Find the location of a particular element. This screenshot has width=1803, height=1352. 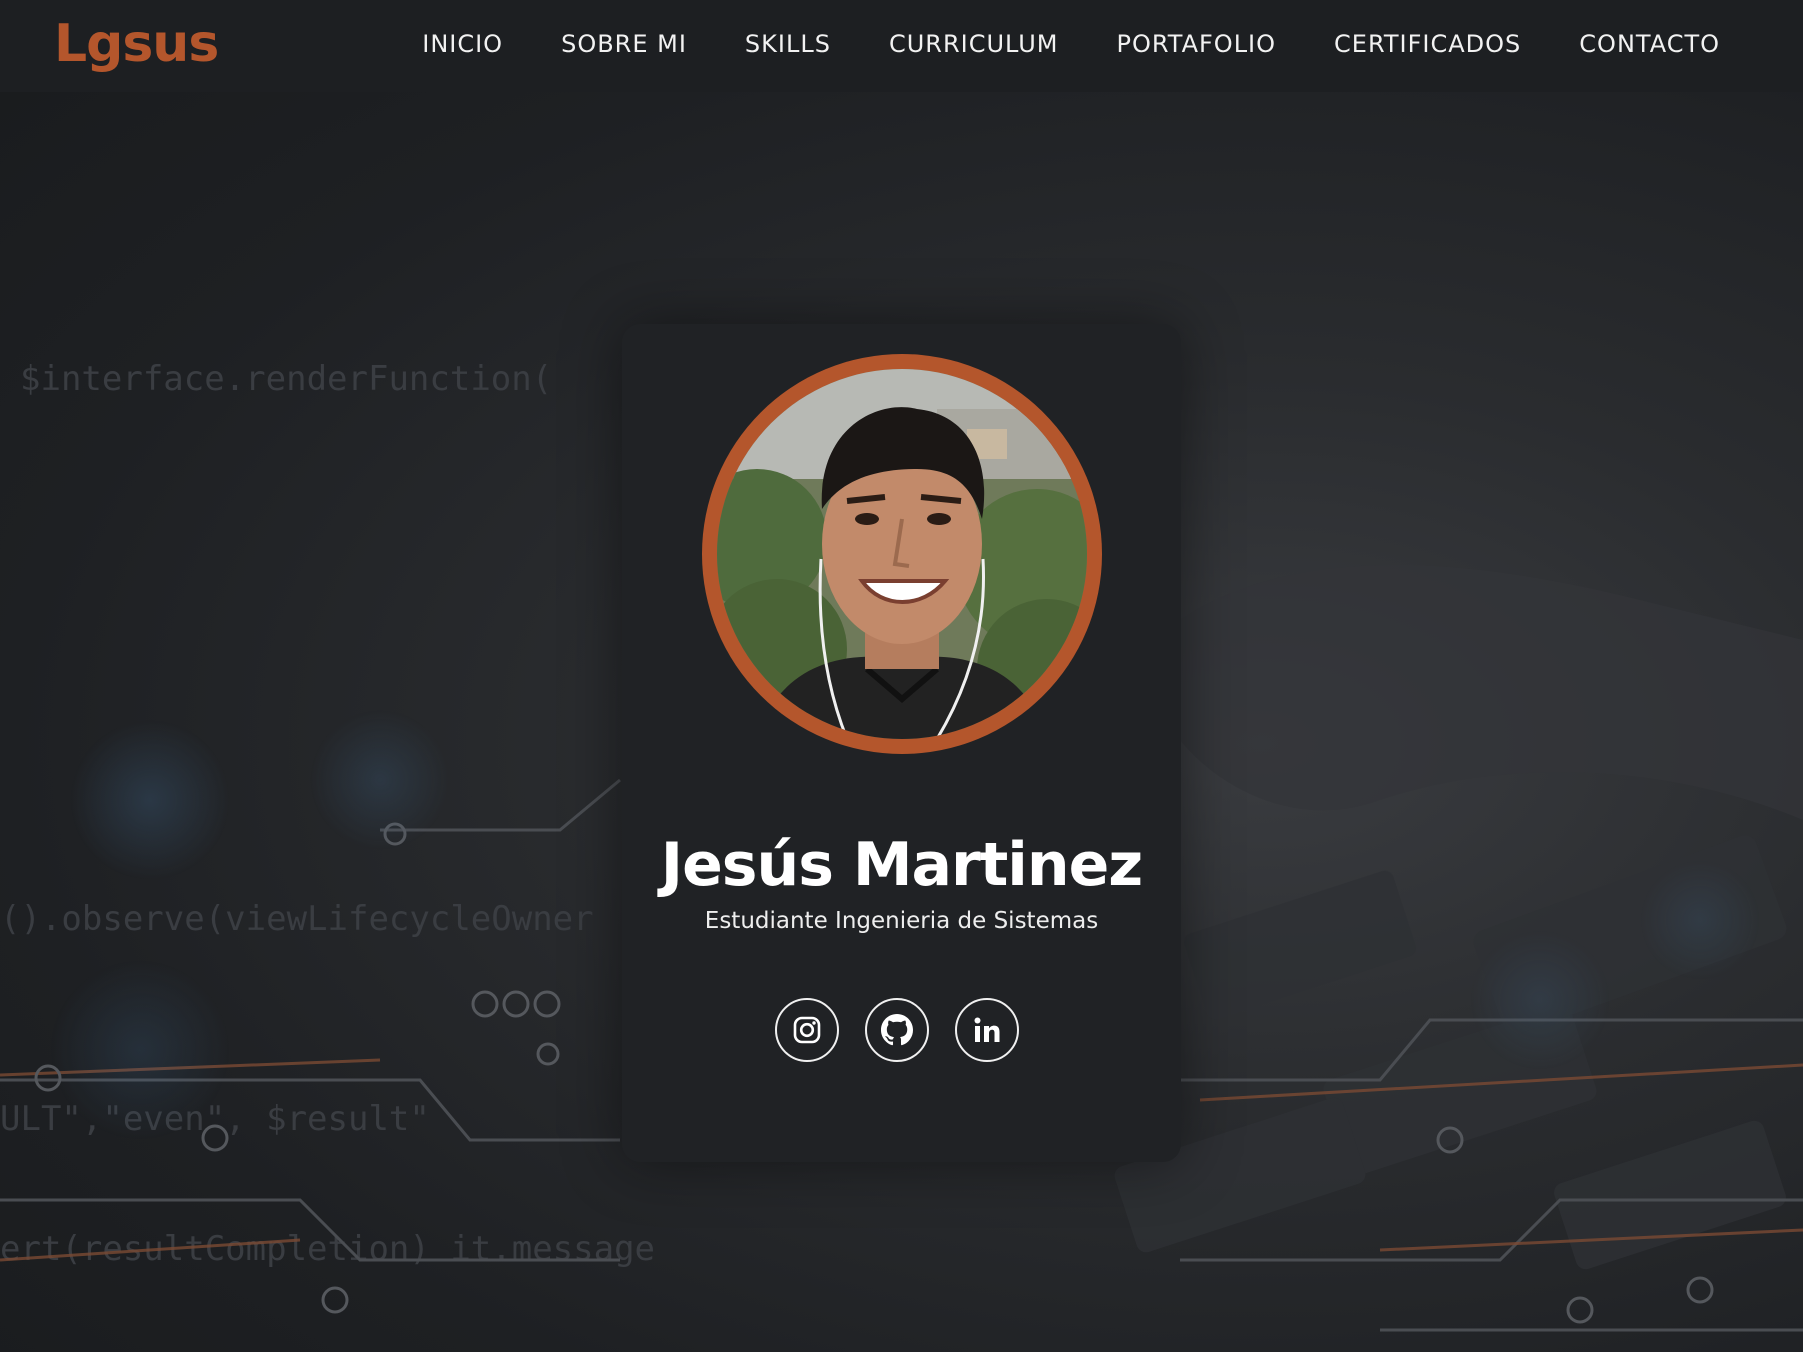

linkedin-button is located at coordinates (987, 1030).